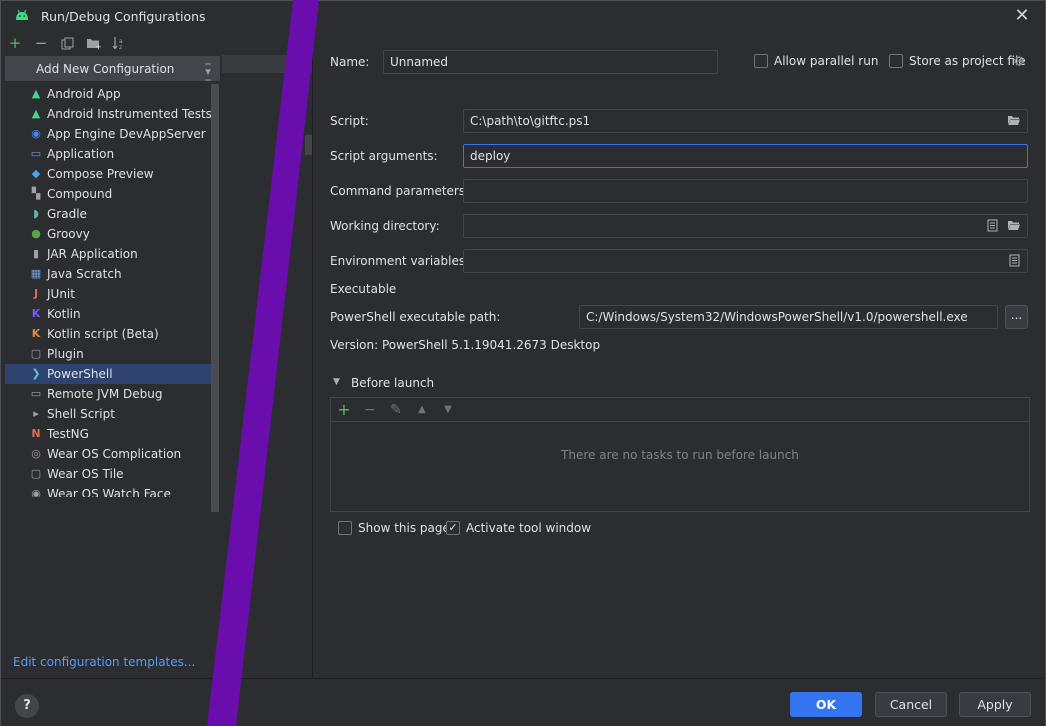 Image resolution: width=1046 pixels, height=726 pixels. What do you see at coordinates (93, 43) in the screenshot?
I see `new-folder-icon: +` at bounding box center [93, 43].